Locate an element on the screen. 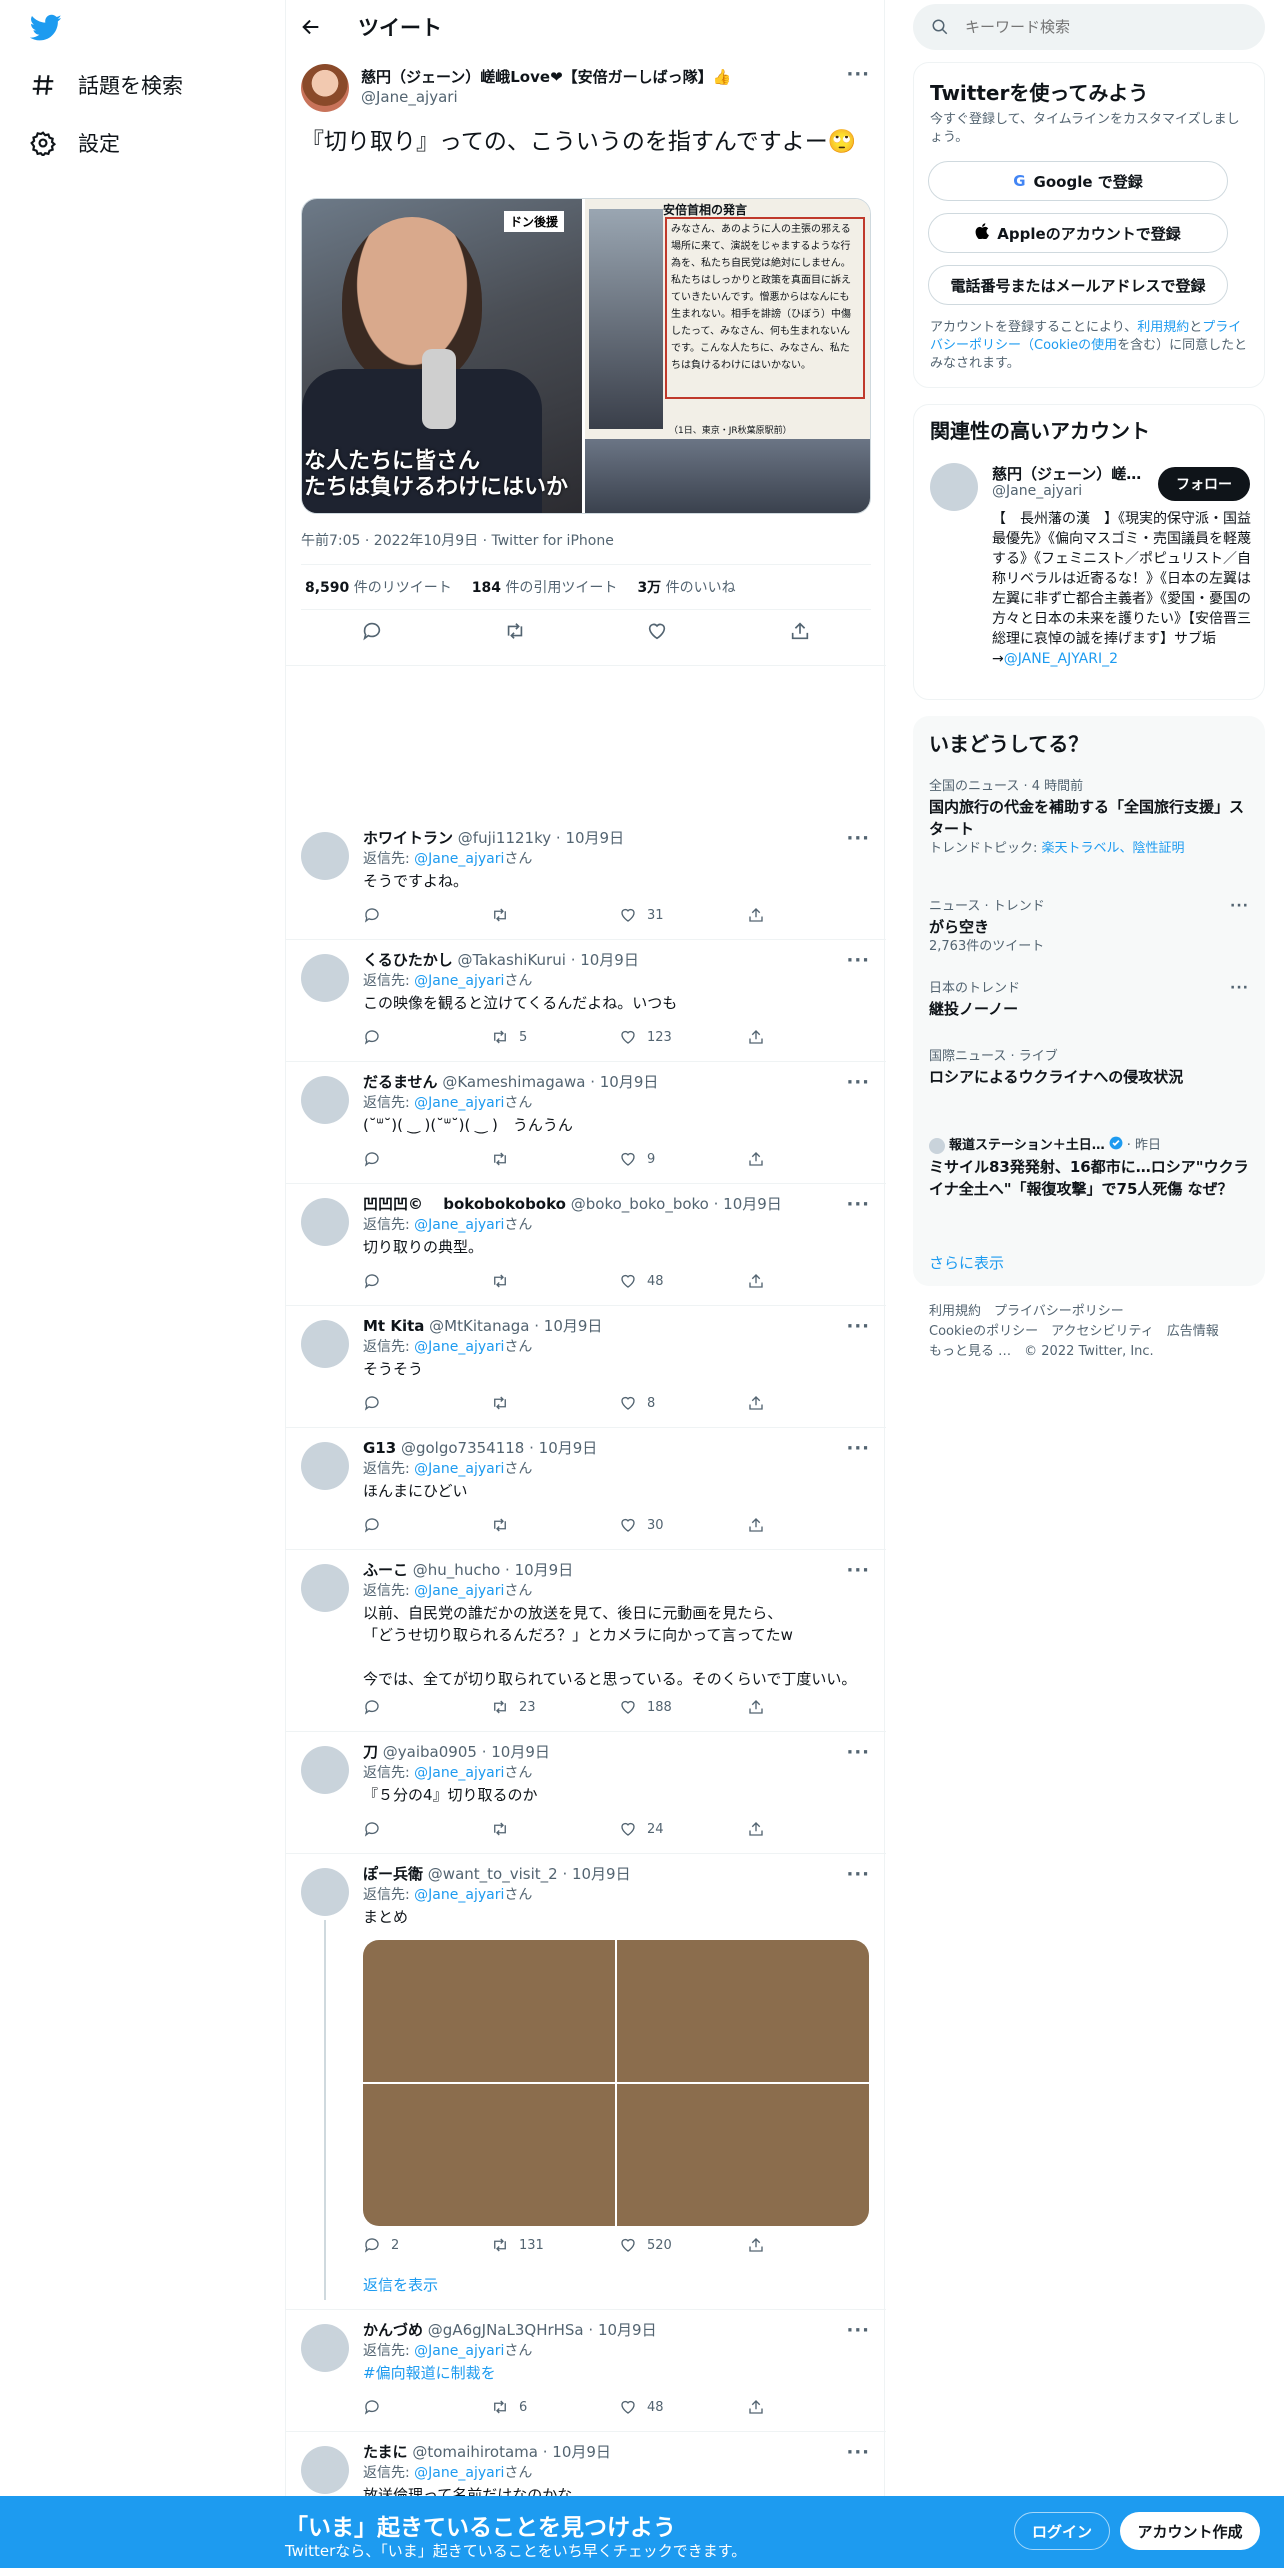 This screenshot has width=1284, height=2568. reply-author-handle: @tomaihirotama is located at coordinates (475, 2452).